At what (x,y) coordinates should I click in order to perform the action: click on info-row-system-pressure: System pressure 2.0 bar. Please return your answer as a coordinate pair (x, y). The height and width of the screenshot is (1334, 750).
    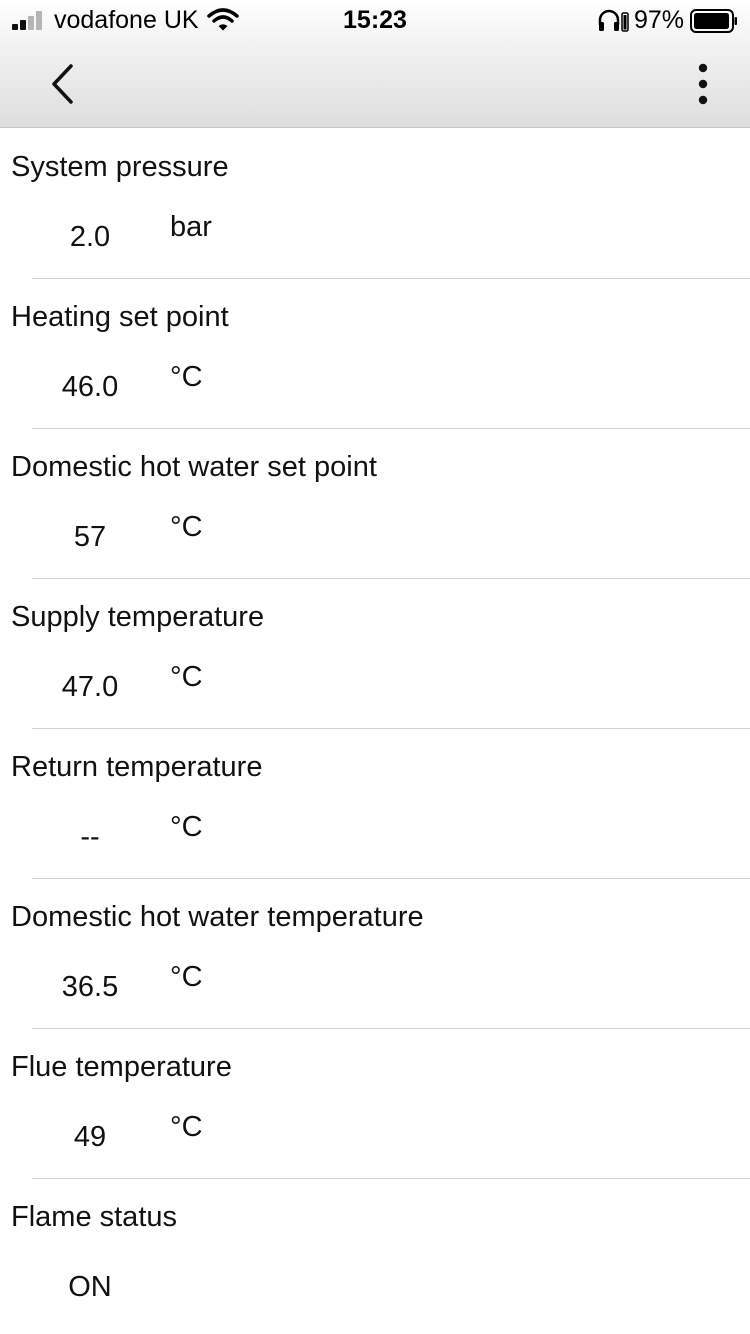
    Looking at the image, I should click on (375, 204).